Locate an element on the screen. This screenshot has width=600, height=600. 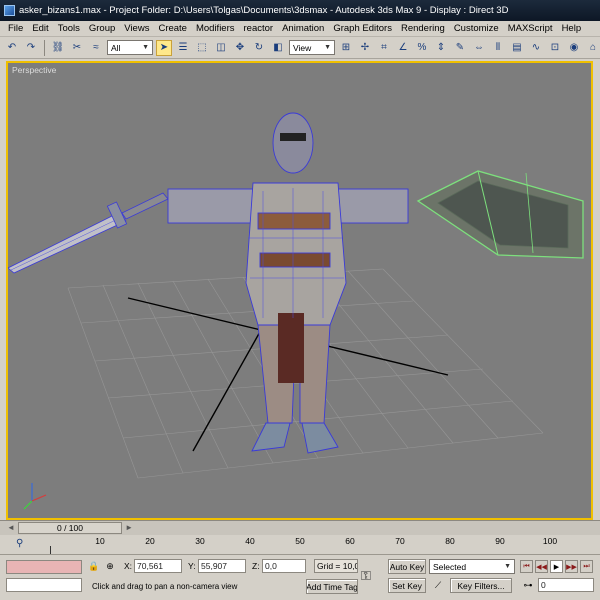
spinner-snap-icon: ⇕ is located at coordinates (441, 48).